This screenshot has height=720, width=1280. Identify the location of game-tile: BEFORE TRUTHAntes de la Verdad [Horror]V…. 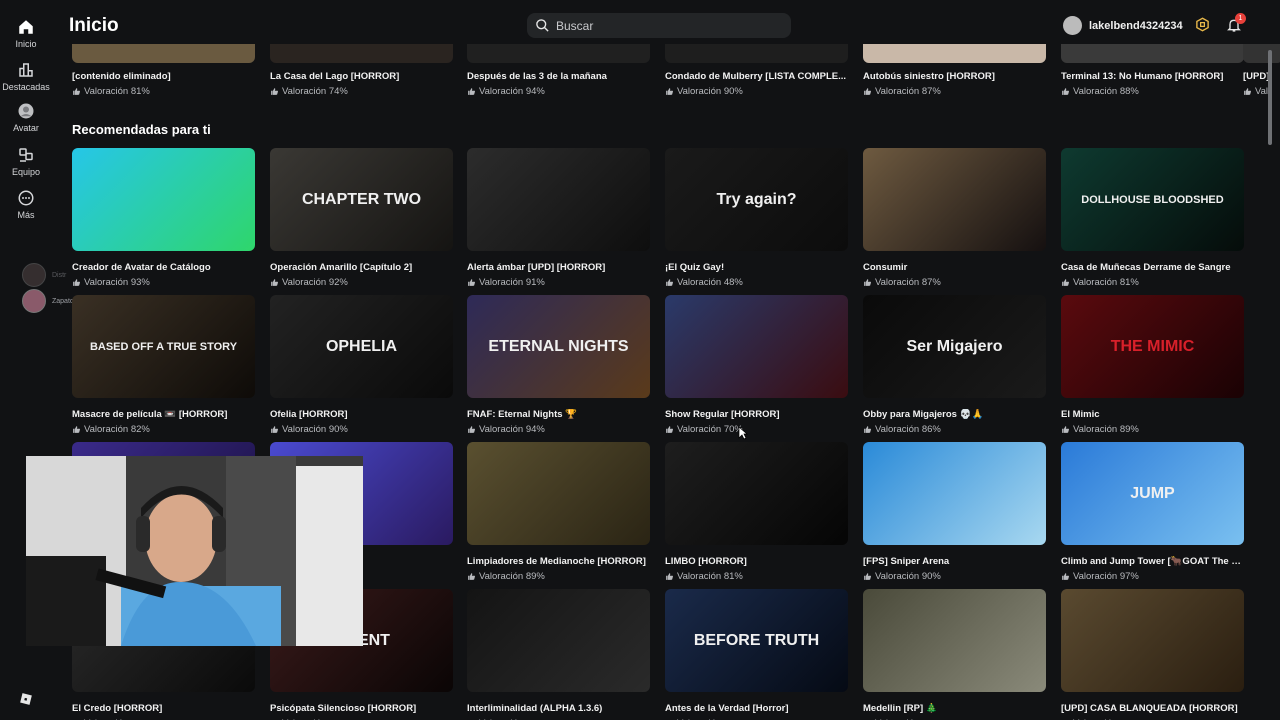
(756, 654).